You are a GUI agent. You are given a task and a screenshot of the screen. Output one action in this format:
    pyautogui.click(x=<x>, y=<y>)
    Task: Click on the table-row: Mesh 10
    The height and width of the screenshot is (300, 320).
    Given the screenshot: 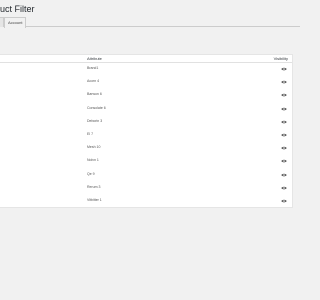 What is the action you would take?
    pyautogui.click(x=146, y=148)
    